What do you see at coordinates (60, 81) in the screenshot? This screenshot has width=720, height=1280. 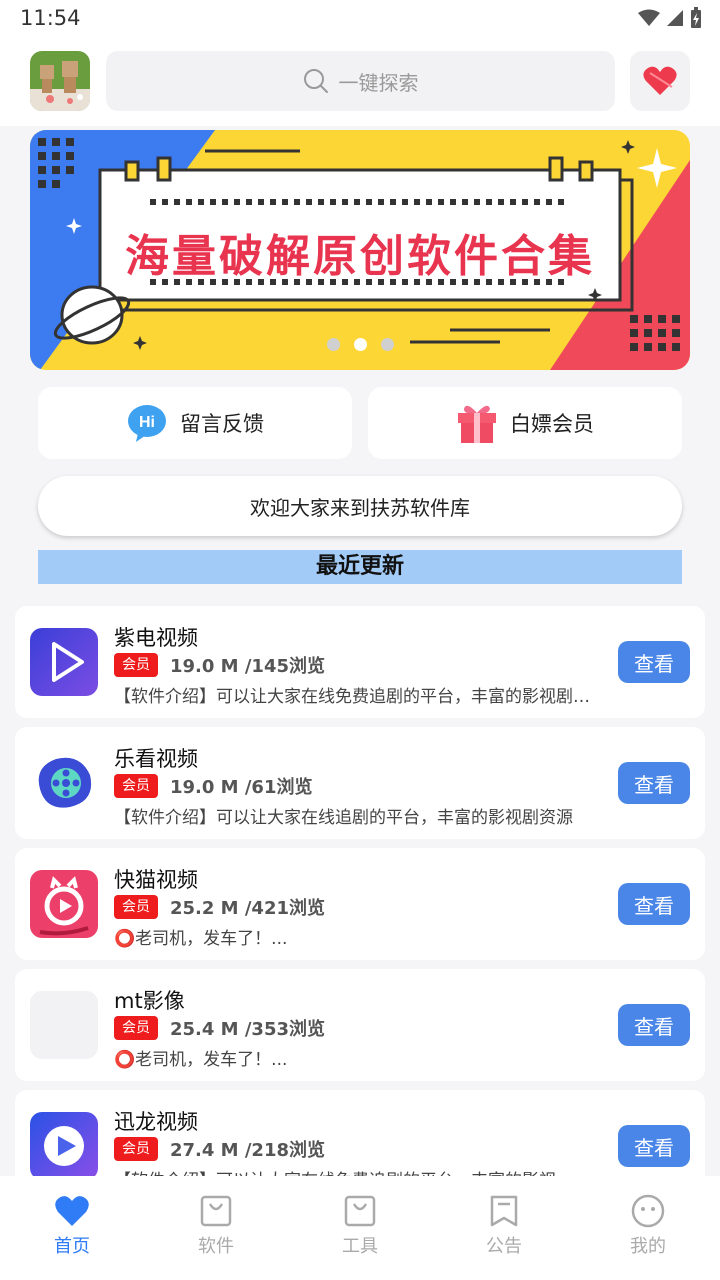 I see `app-avatar` at bounding box center [60, 81].